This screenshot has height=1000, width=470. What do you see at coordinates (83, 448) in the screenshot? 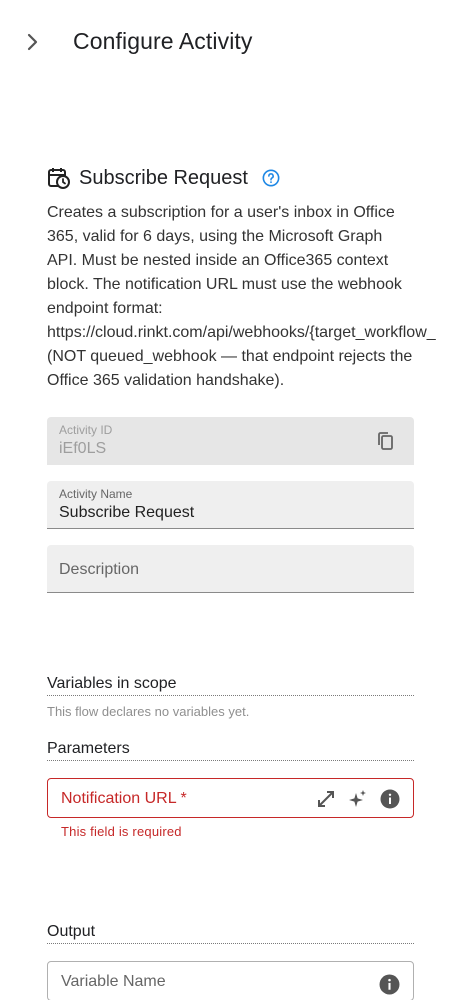
I see `activity-id-value: iEf0LS` at bounding box center [83, 448].